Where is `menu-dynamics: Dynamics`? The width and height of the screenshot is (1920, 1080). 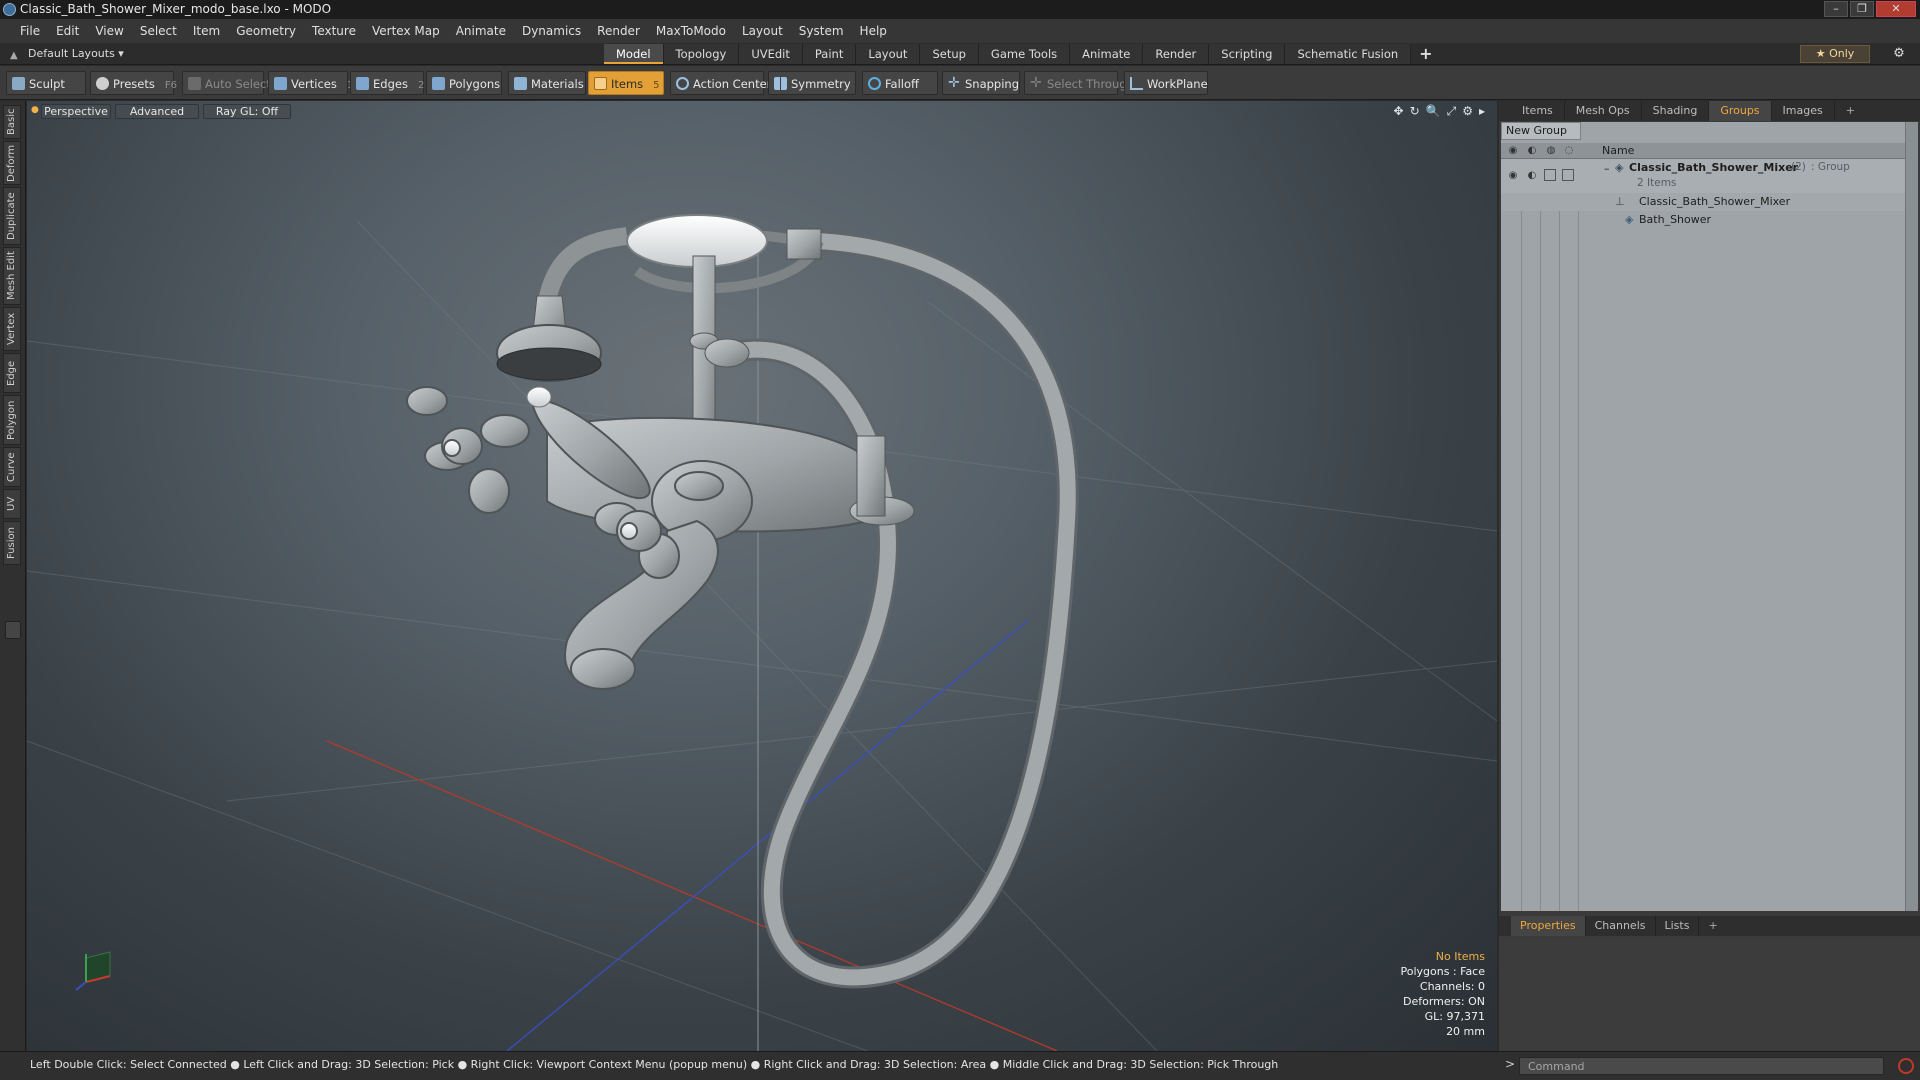
menu-dynamics: Dynamics is located at coordinates (551, 31).